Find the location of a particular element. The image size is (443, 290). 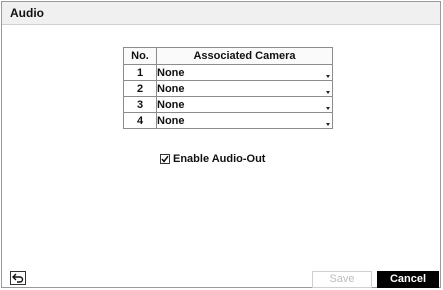

title-bar: Audio is located at coordinates (221, 13).